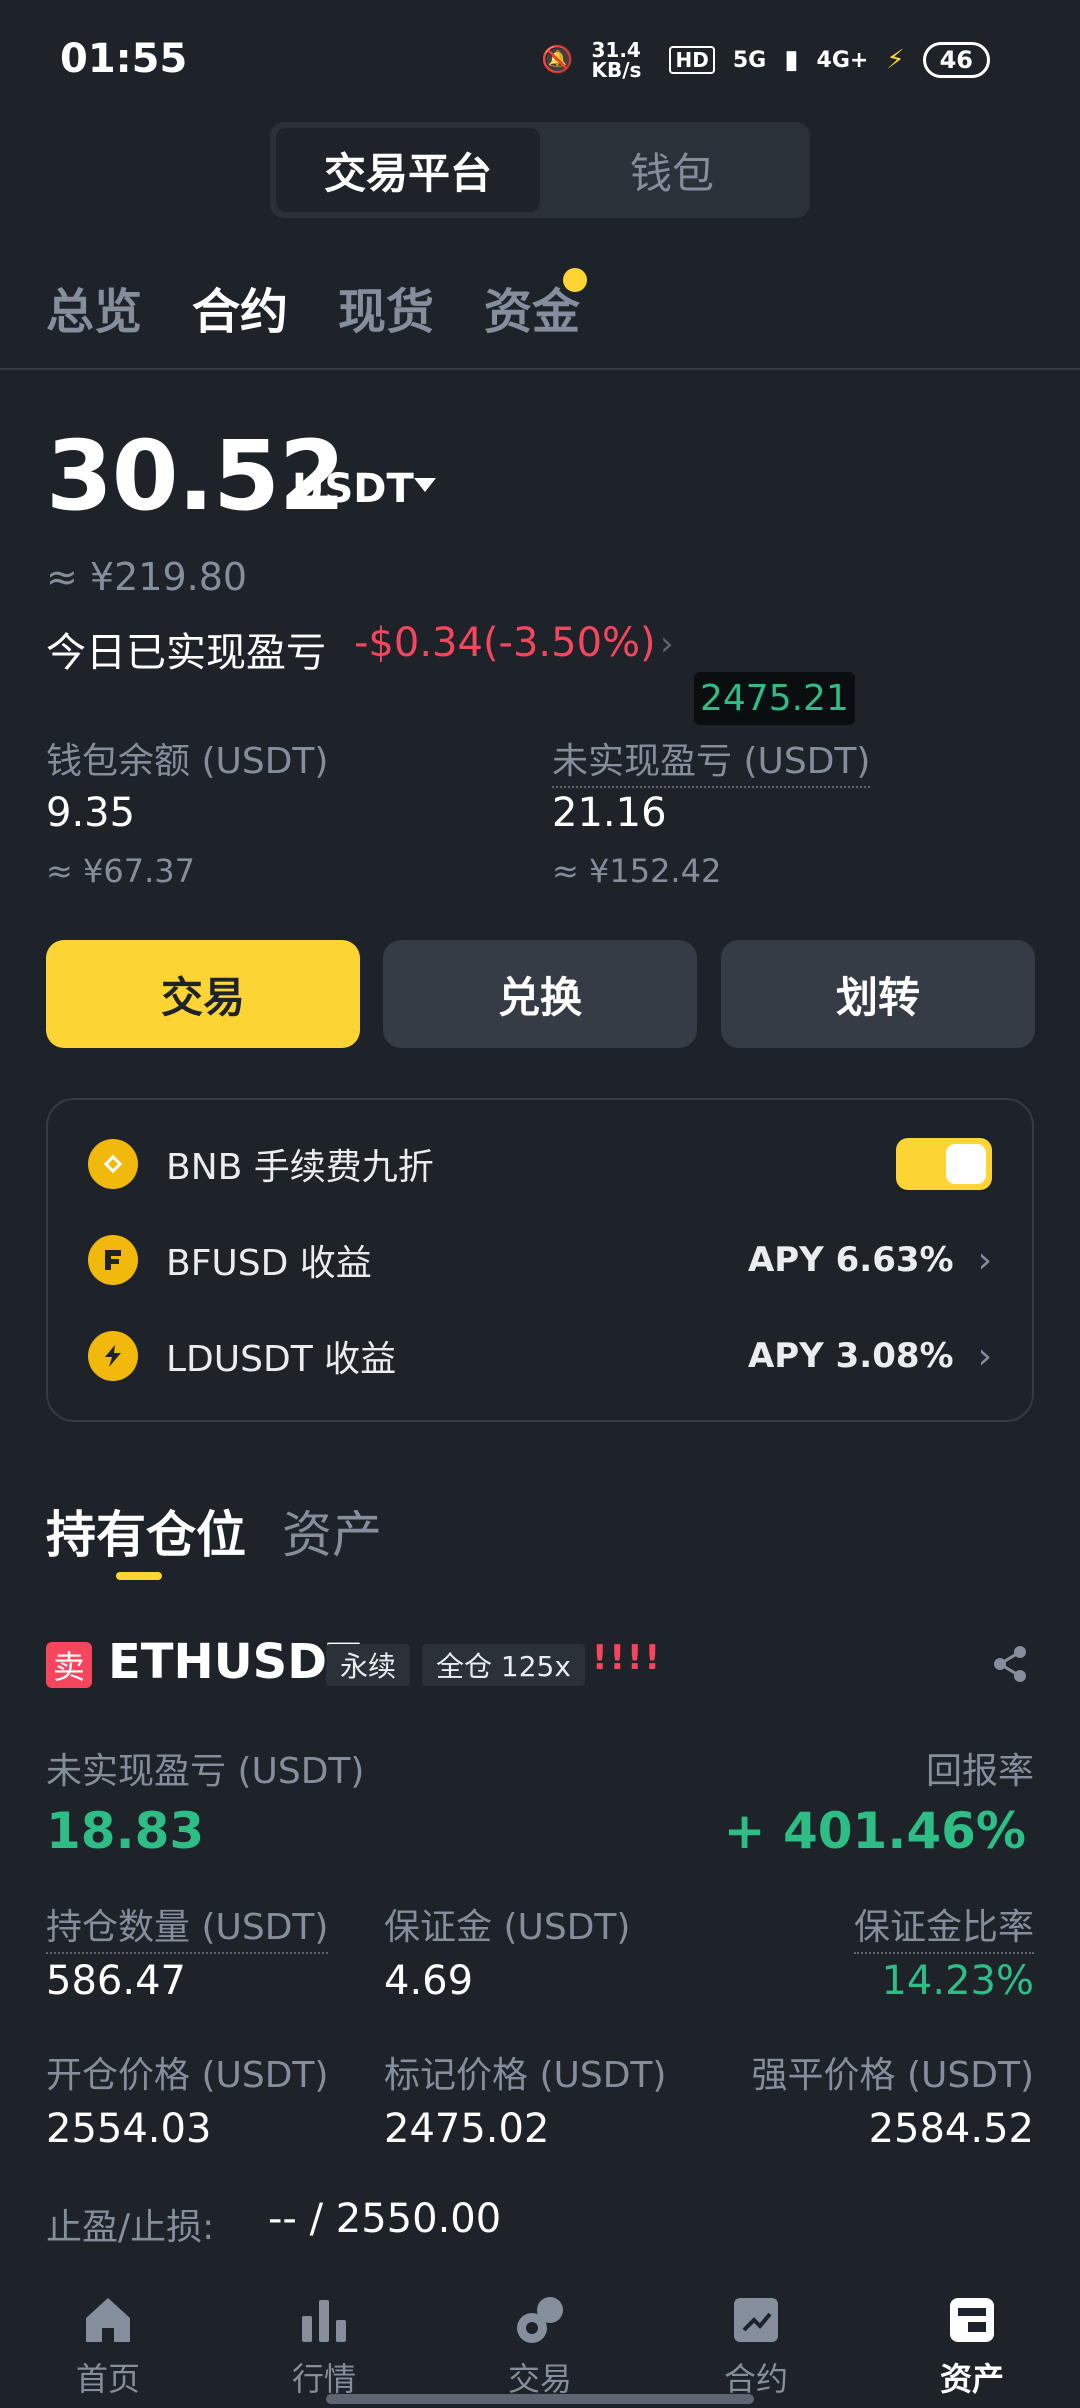  I want to click on network-label: 5G, so click(749, 60).